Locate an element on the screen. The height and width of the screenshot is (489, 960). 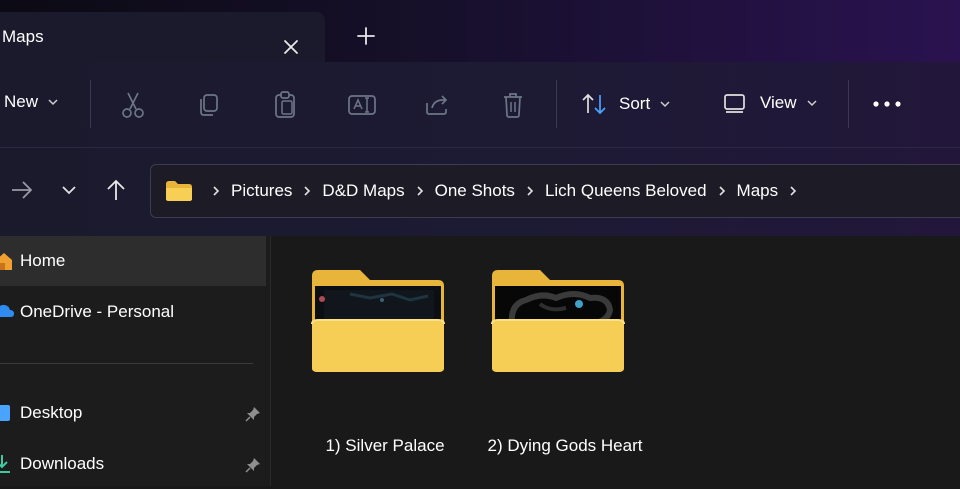
sidebar-item-label: Desktop is located at coordinates (51, 412).